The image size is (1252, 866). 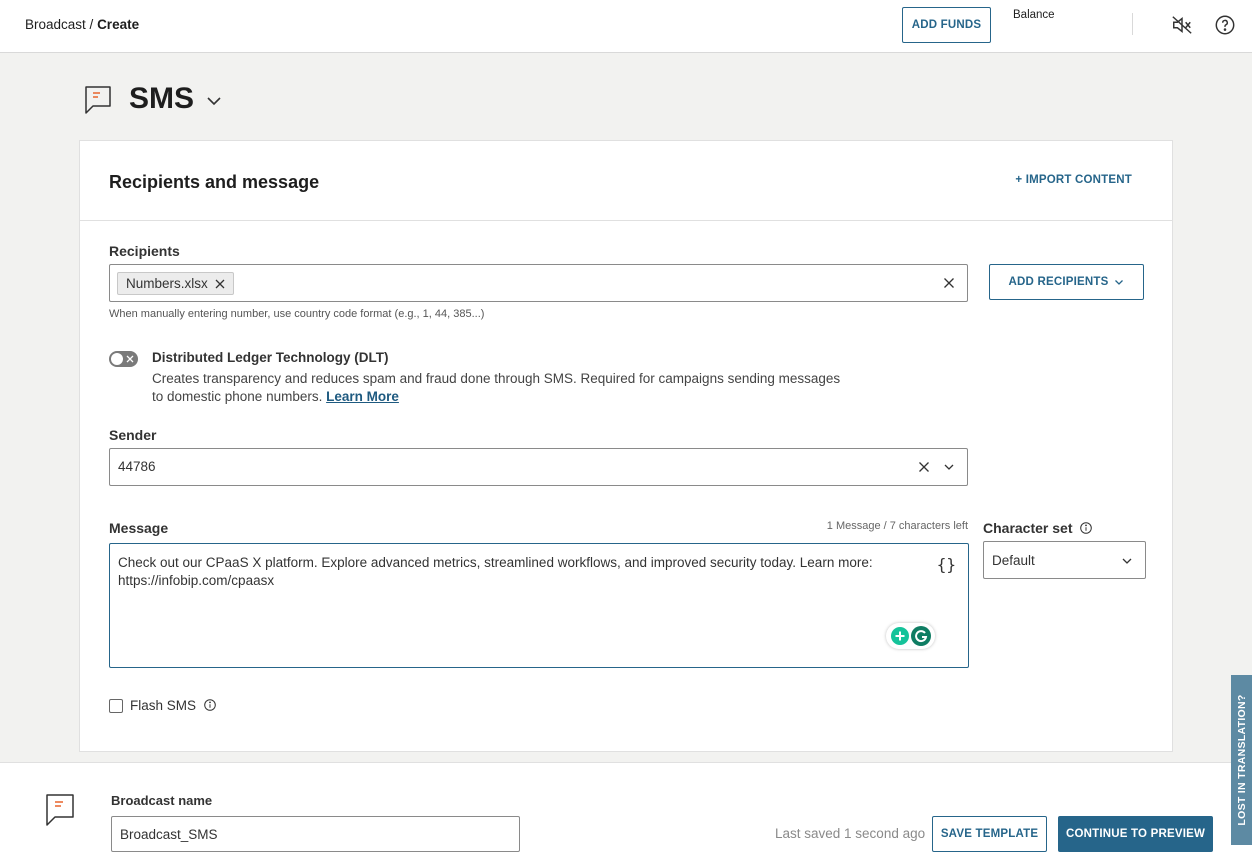 I want to click on sender-value: 44786, so click(x=137, y=466).